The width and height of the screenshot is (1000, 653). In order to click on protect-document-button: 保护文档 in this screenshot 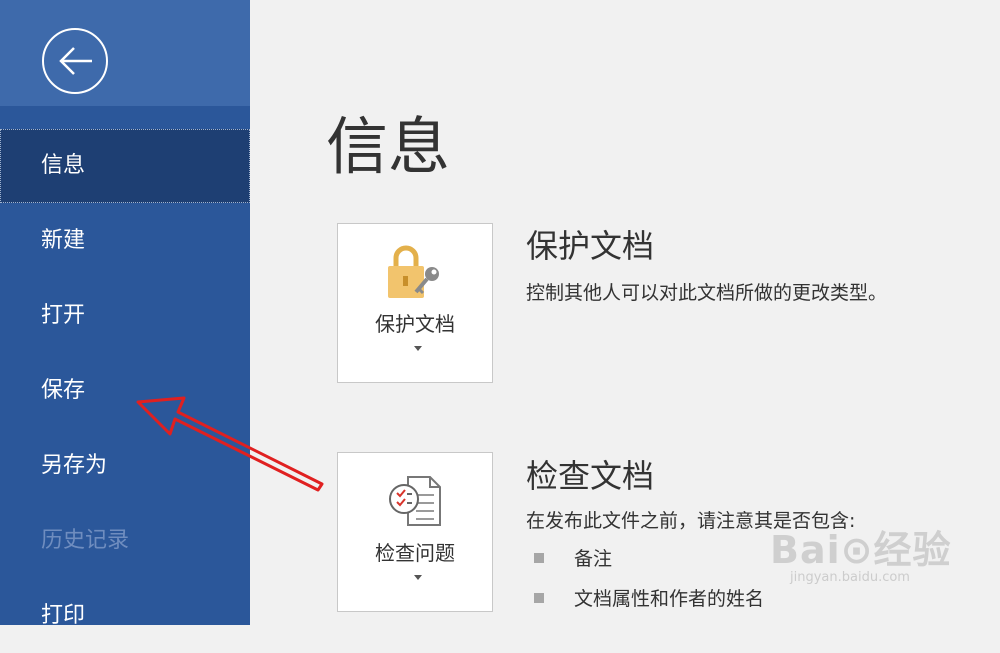, I will do `click(415, 303)`.